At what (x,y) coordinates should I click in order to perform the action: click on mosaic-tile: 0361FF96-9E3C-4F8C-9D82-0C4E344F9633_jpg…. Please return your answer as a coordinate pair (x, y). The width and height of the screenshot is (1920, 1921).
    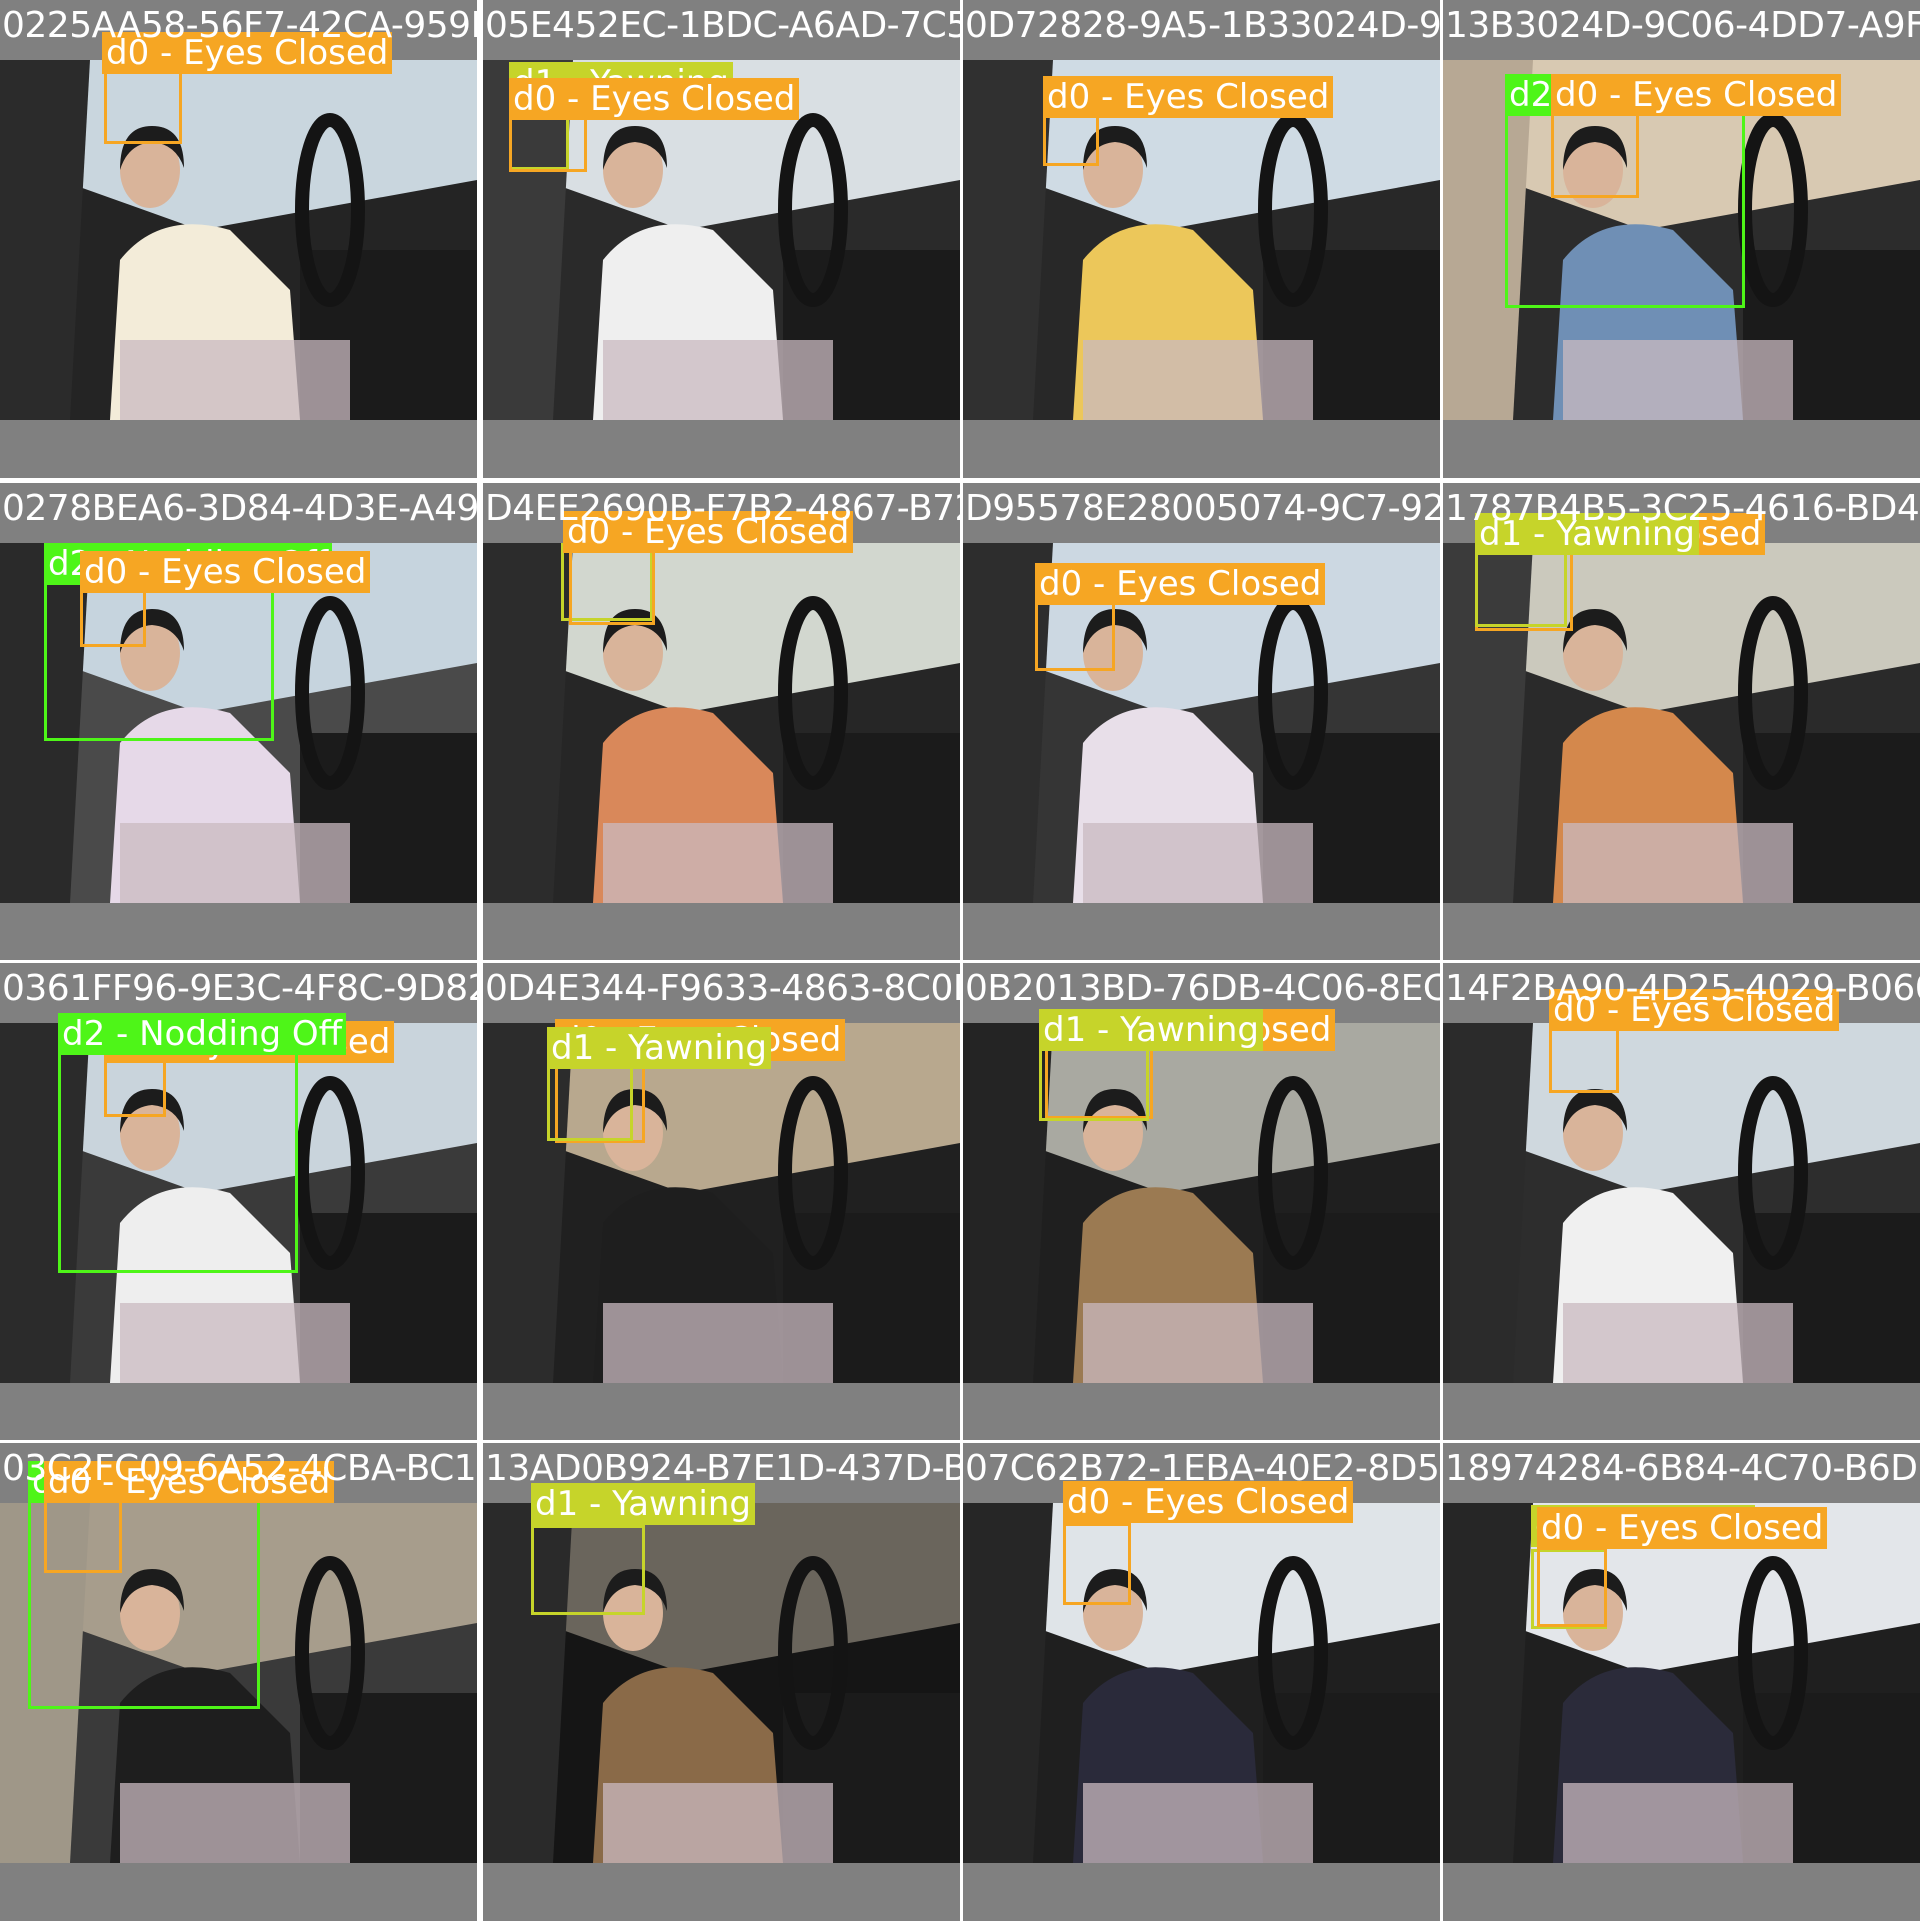
    Looking at the image, I should click on (238, 1202).